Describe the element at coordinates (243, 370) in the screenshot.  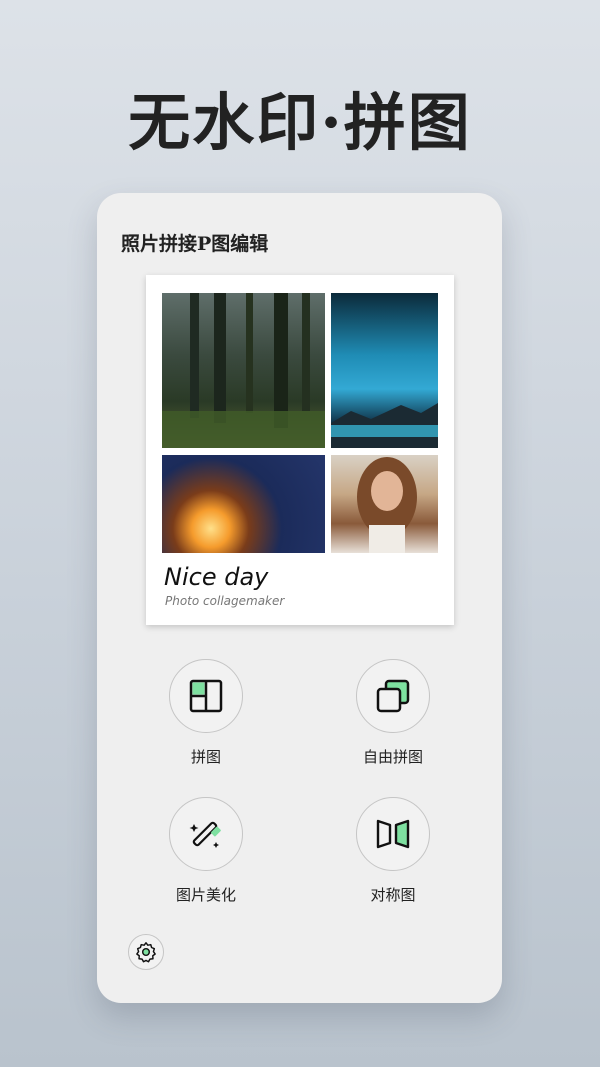
I see `collage-photo-forest` at that location.